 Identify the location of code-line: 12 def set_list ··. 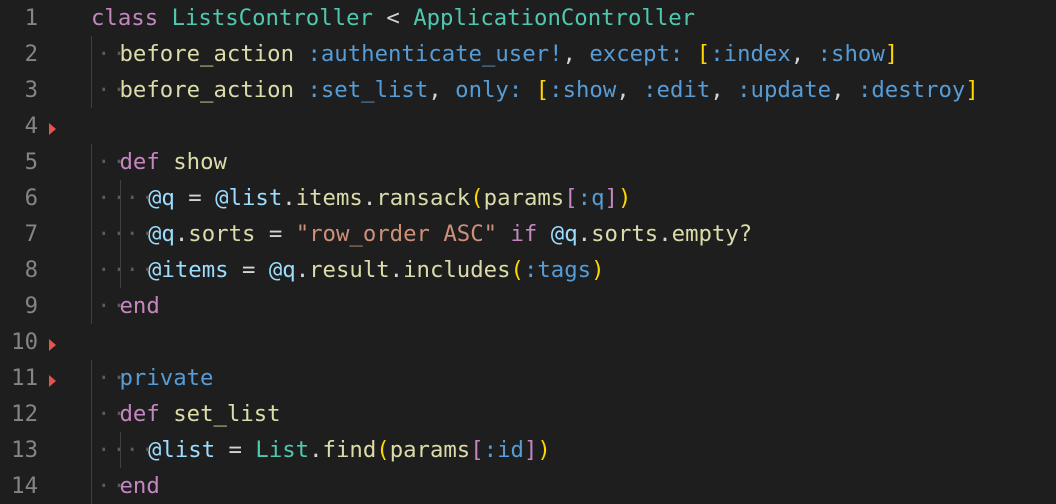
(528, 414).